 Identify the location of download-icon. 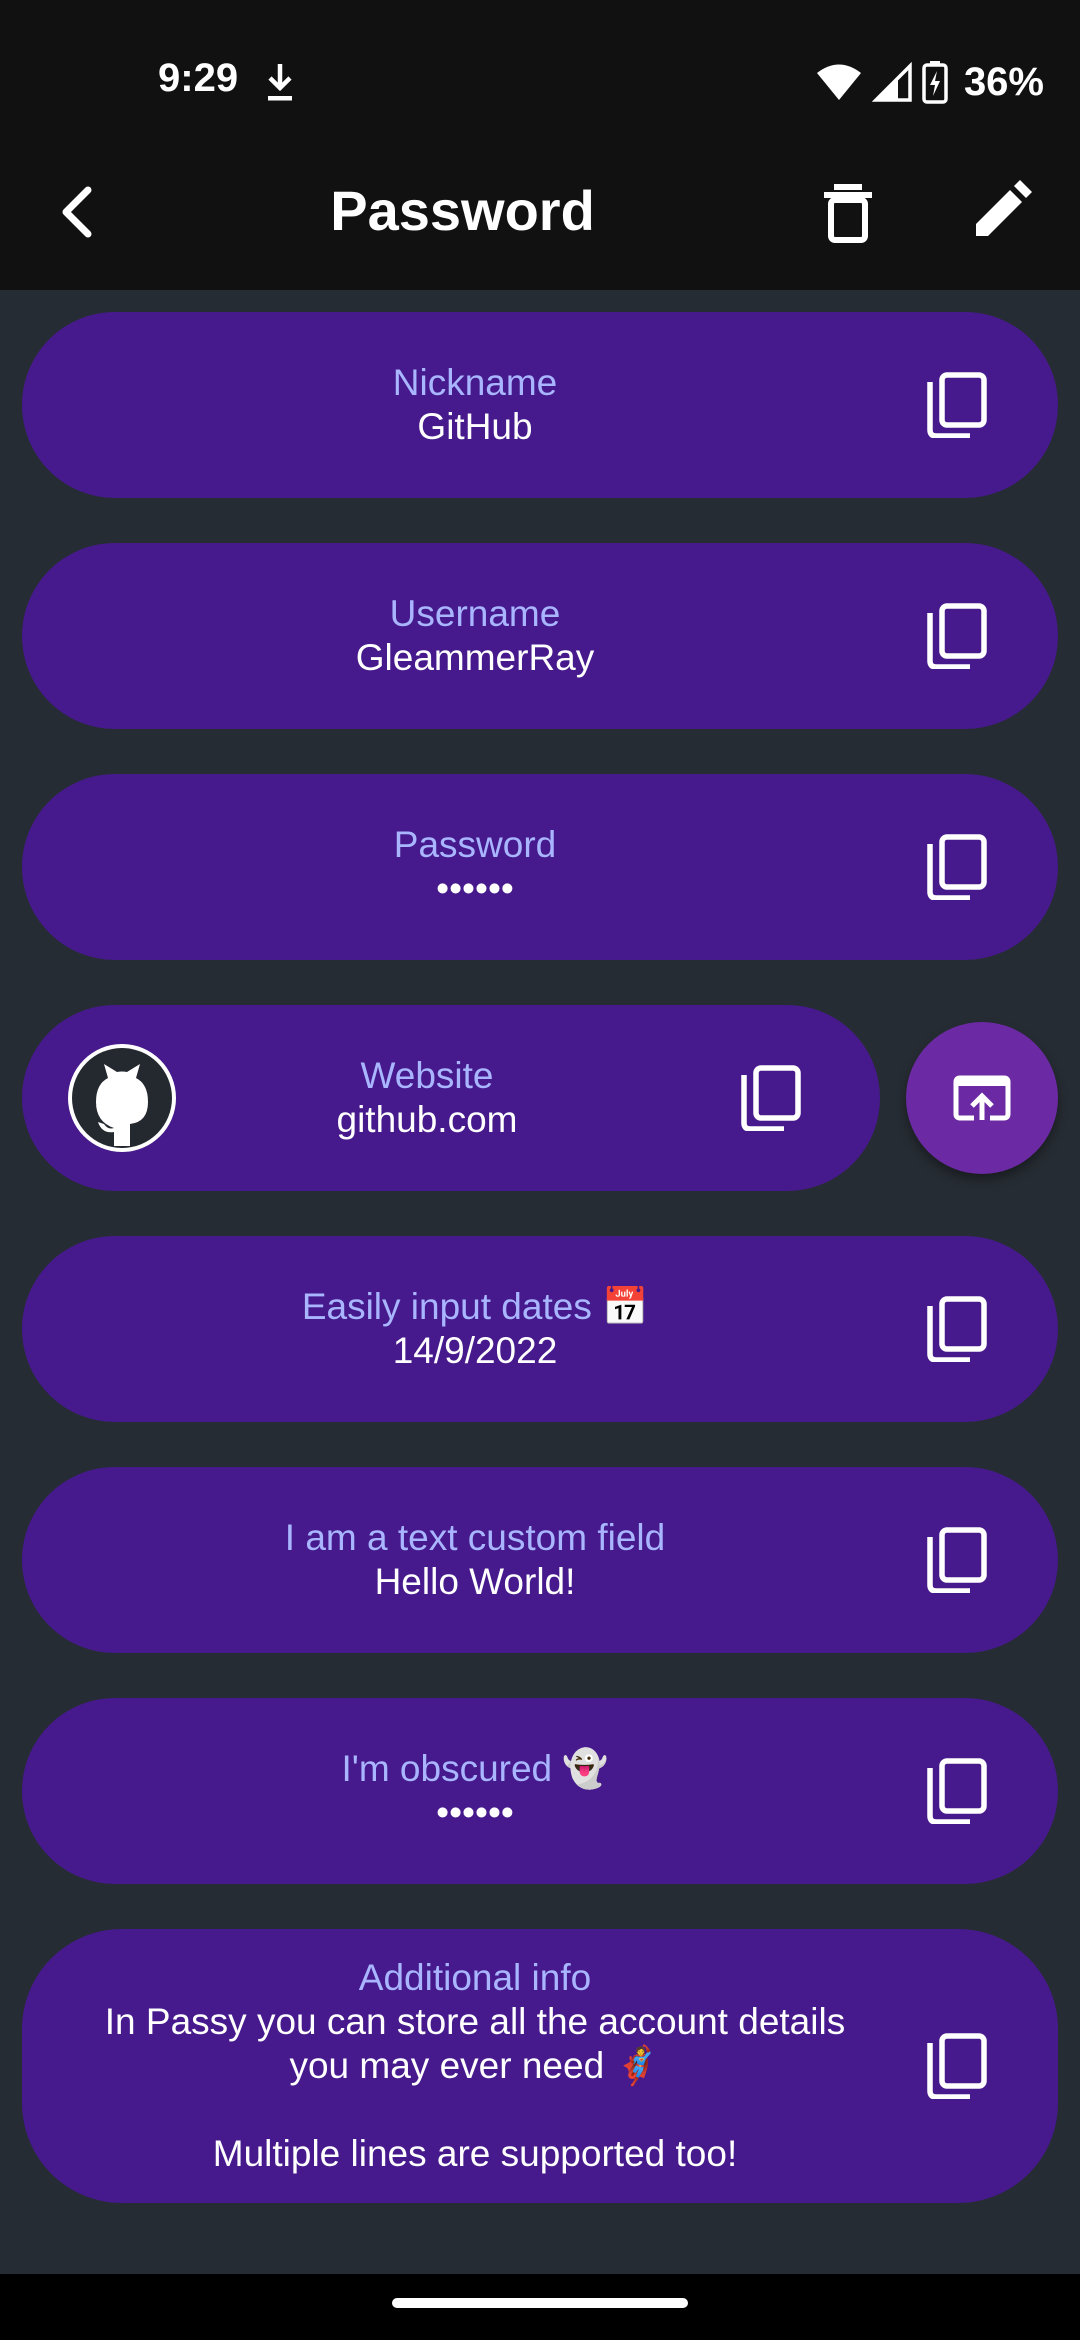
(280, 82).